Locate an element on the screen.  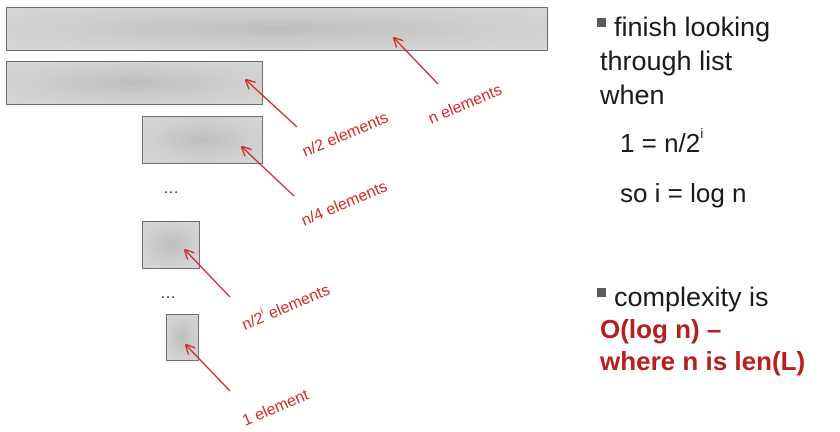
equation-1: 1 = n/2i is located at coordinates (662, 142).